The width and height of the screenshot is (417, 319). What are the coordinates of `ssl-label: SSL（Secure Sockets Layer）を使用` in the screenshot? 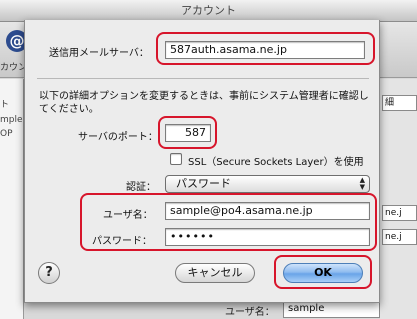 It's located at (276, 162).